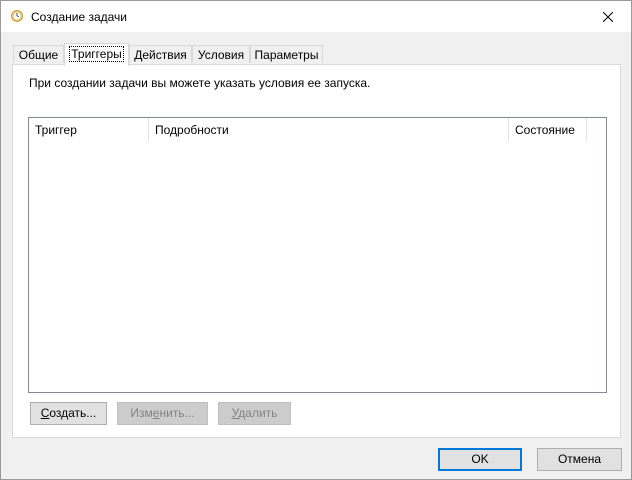 The width and height of the screenshot is (632, 480). I want to click on tab-actions: Действия, so click(160, 54).